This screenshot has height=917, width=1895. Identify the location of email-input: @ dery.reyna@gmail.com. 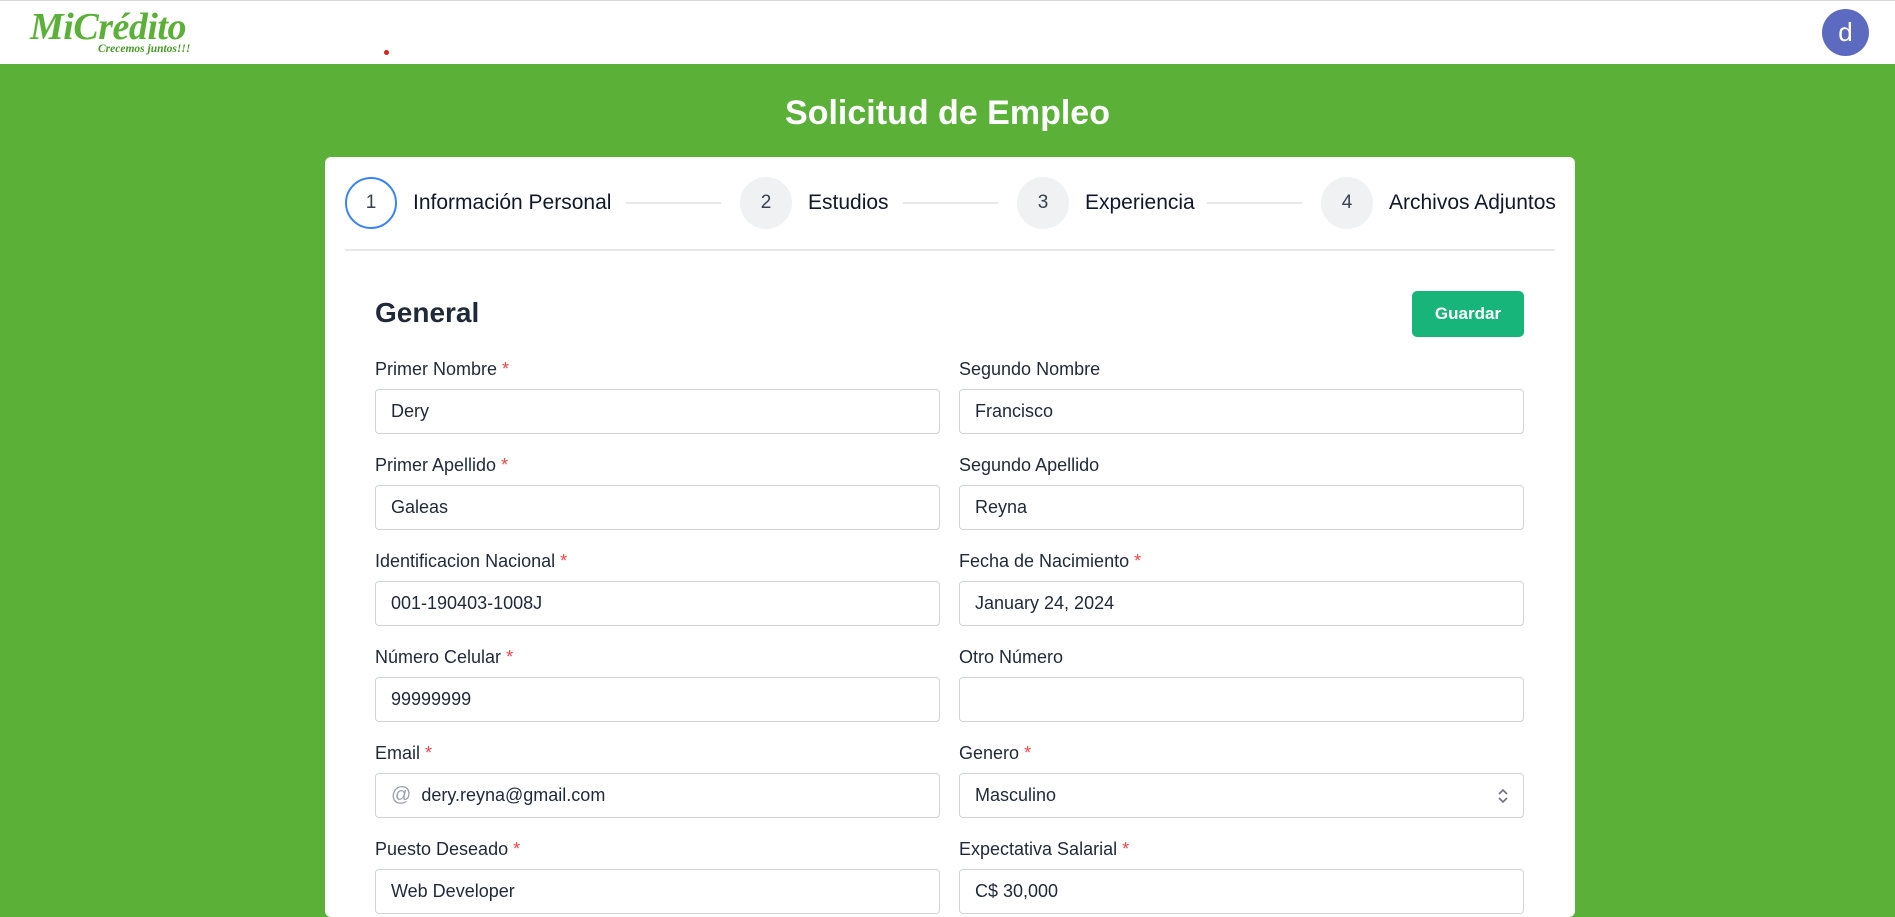
(657, 795).